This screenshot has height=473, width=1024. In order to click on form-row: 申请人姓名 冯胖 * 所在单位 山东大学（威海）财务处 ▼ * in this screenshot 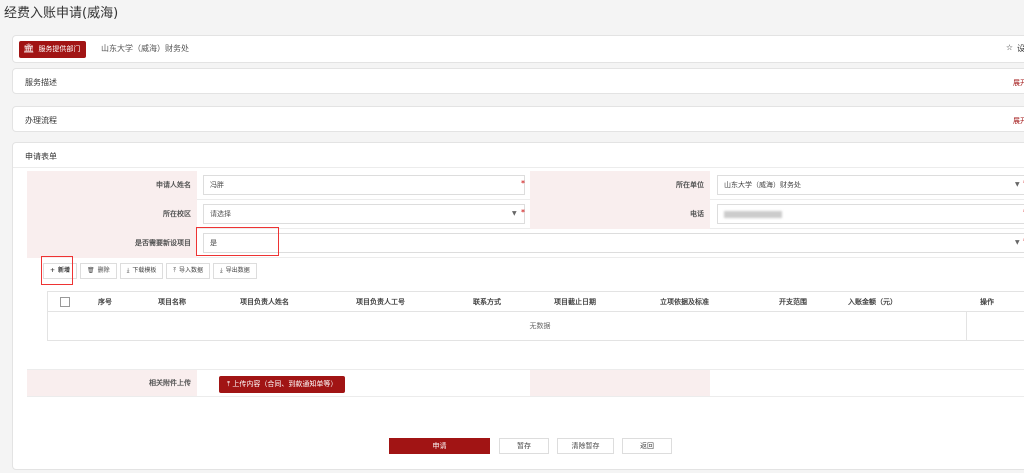, I will do `click(525, 185)`.